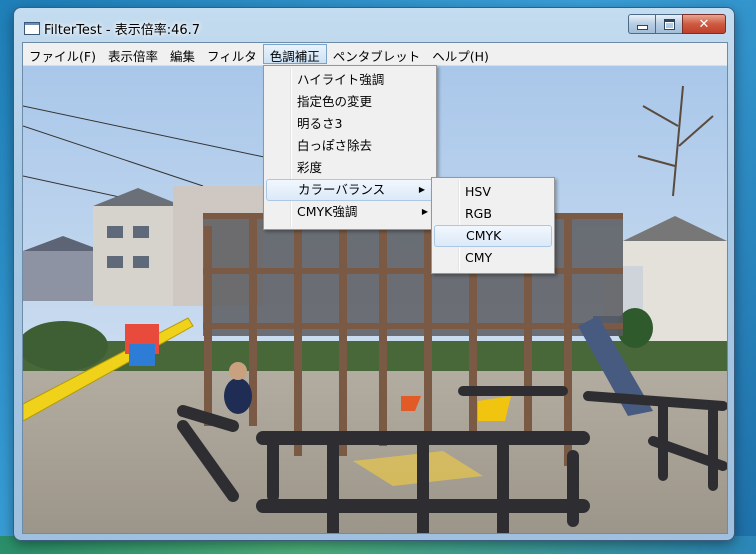 This screenshot has height=554, width=756. I want to click on menu-edit: 編集, so click(182, 54).